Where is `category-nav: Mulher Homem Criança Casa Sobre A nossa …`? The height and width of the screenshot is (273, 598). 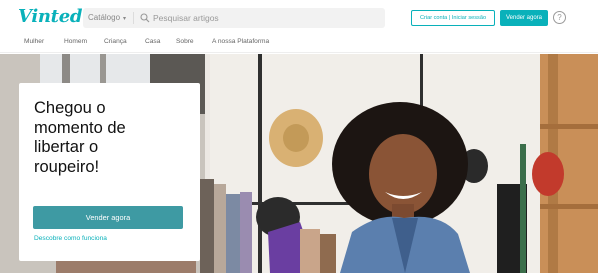
category-nav: Mulher Homem Criança Casa Sobre A nossa … is located at coordinates (299, 43).